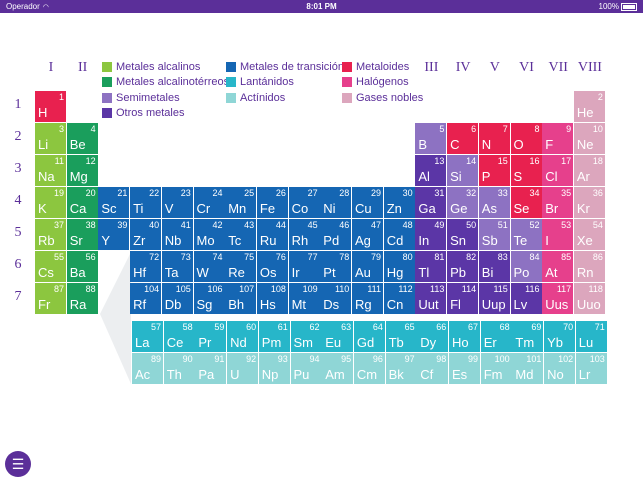 This screenshot has height=482, width=643. What do you see at coordinates (431, 298) in the screenshot?
I see `element-tile: 113 Uut` at bounding box center [431, 298].